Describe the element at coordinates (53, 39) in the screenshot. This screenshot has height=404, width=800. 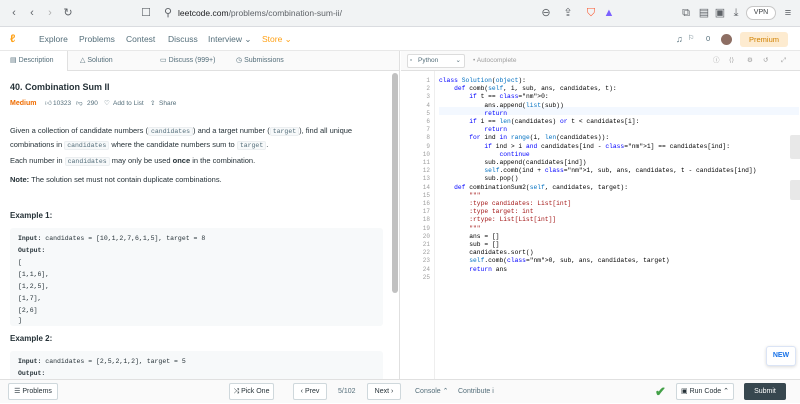
I see `nav-explore: Explore` at that location.